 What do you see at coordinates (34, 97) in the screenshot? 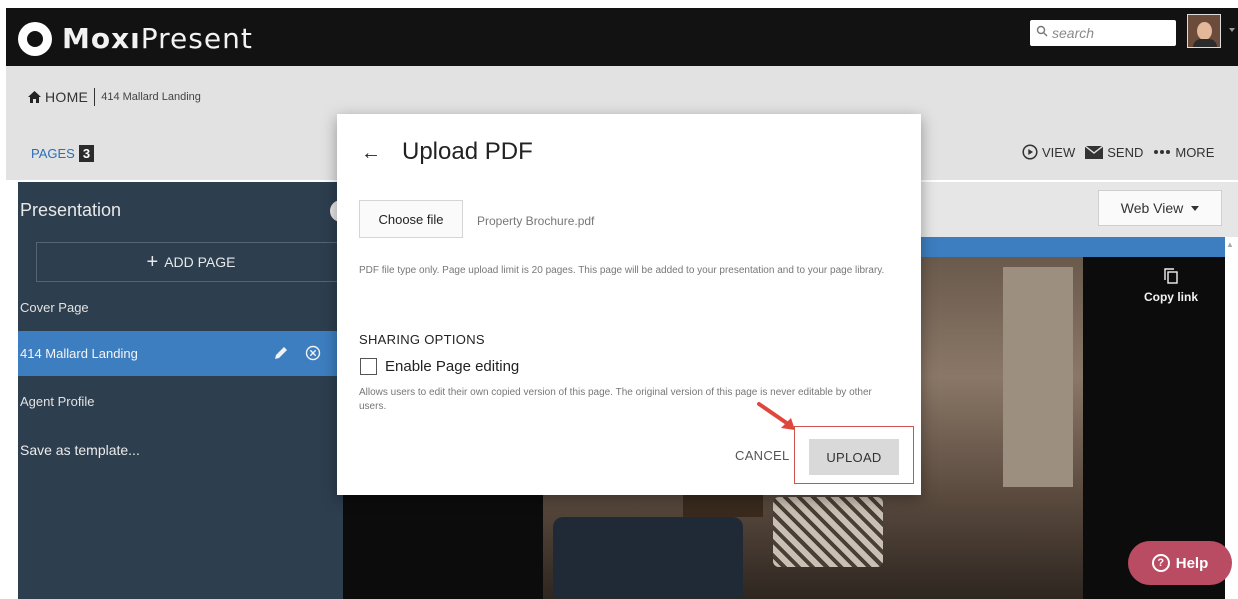
I see `home-icon` at bounding box center [34, 97].